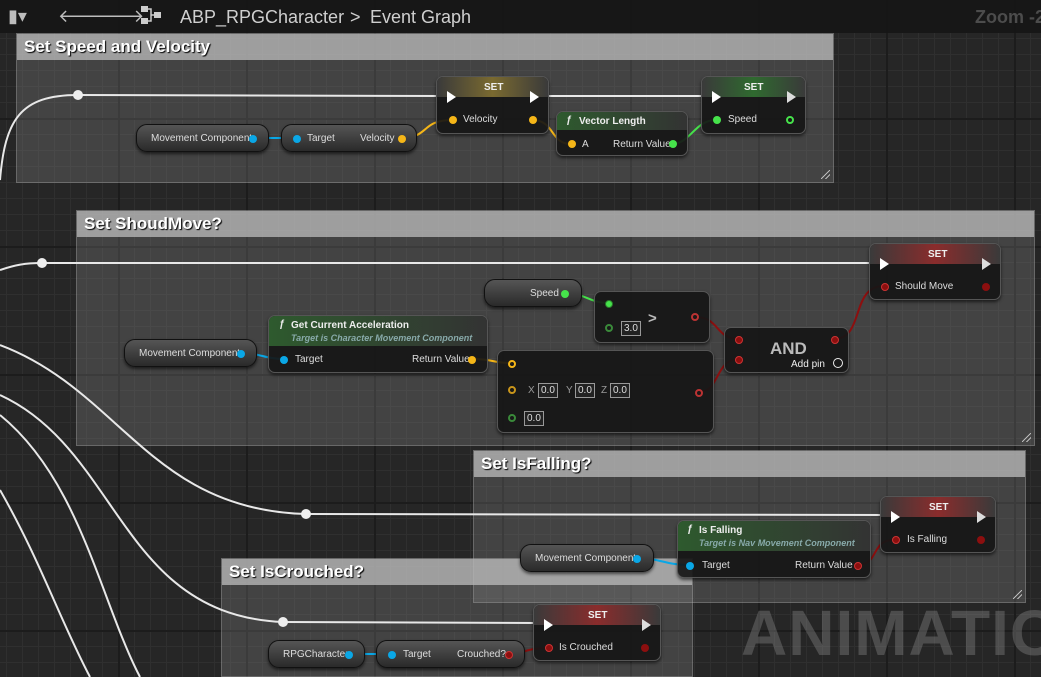  I want to click on node-title: Is Falling, so click(721, 530).